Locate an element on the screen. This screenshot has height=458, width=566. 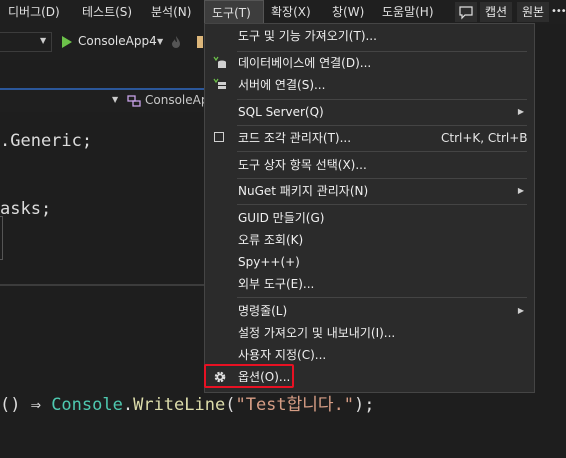
menu-help: 도움말(H) is located at coordinates (408, 12).